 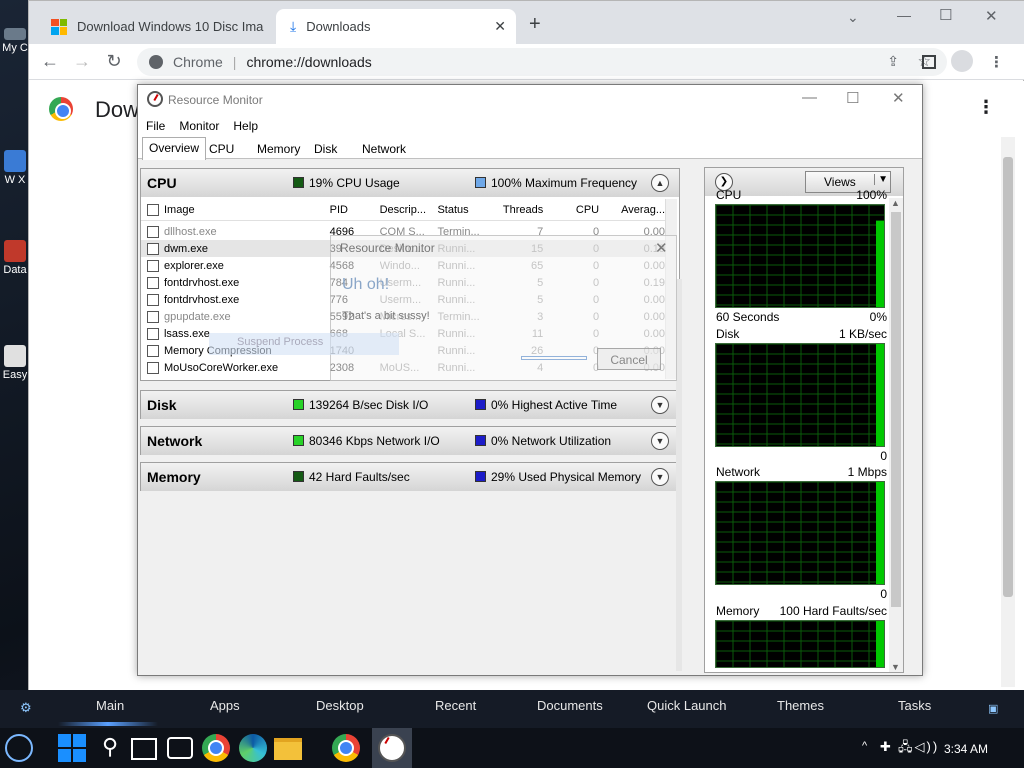 I want to click on graph-disk, so click(x=800, y=395).